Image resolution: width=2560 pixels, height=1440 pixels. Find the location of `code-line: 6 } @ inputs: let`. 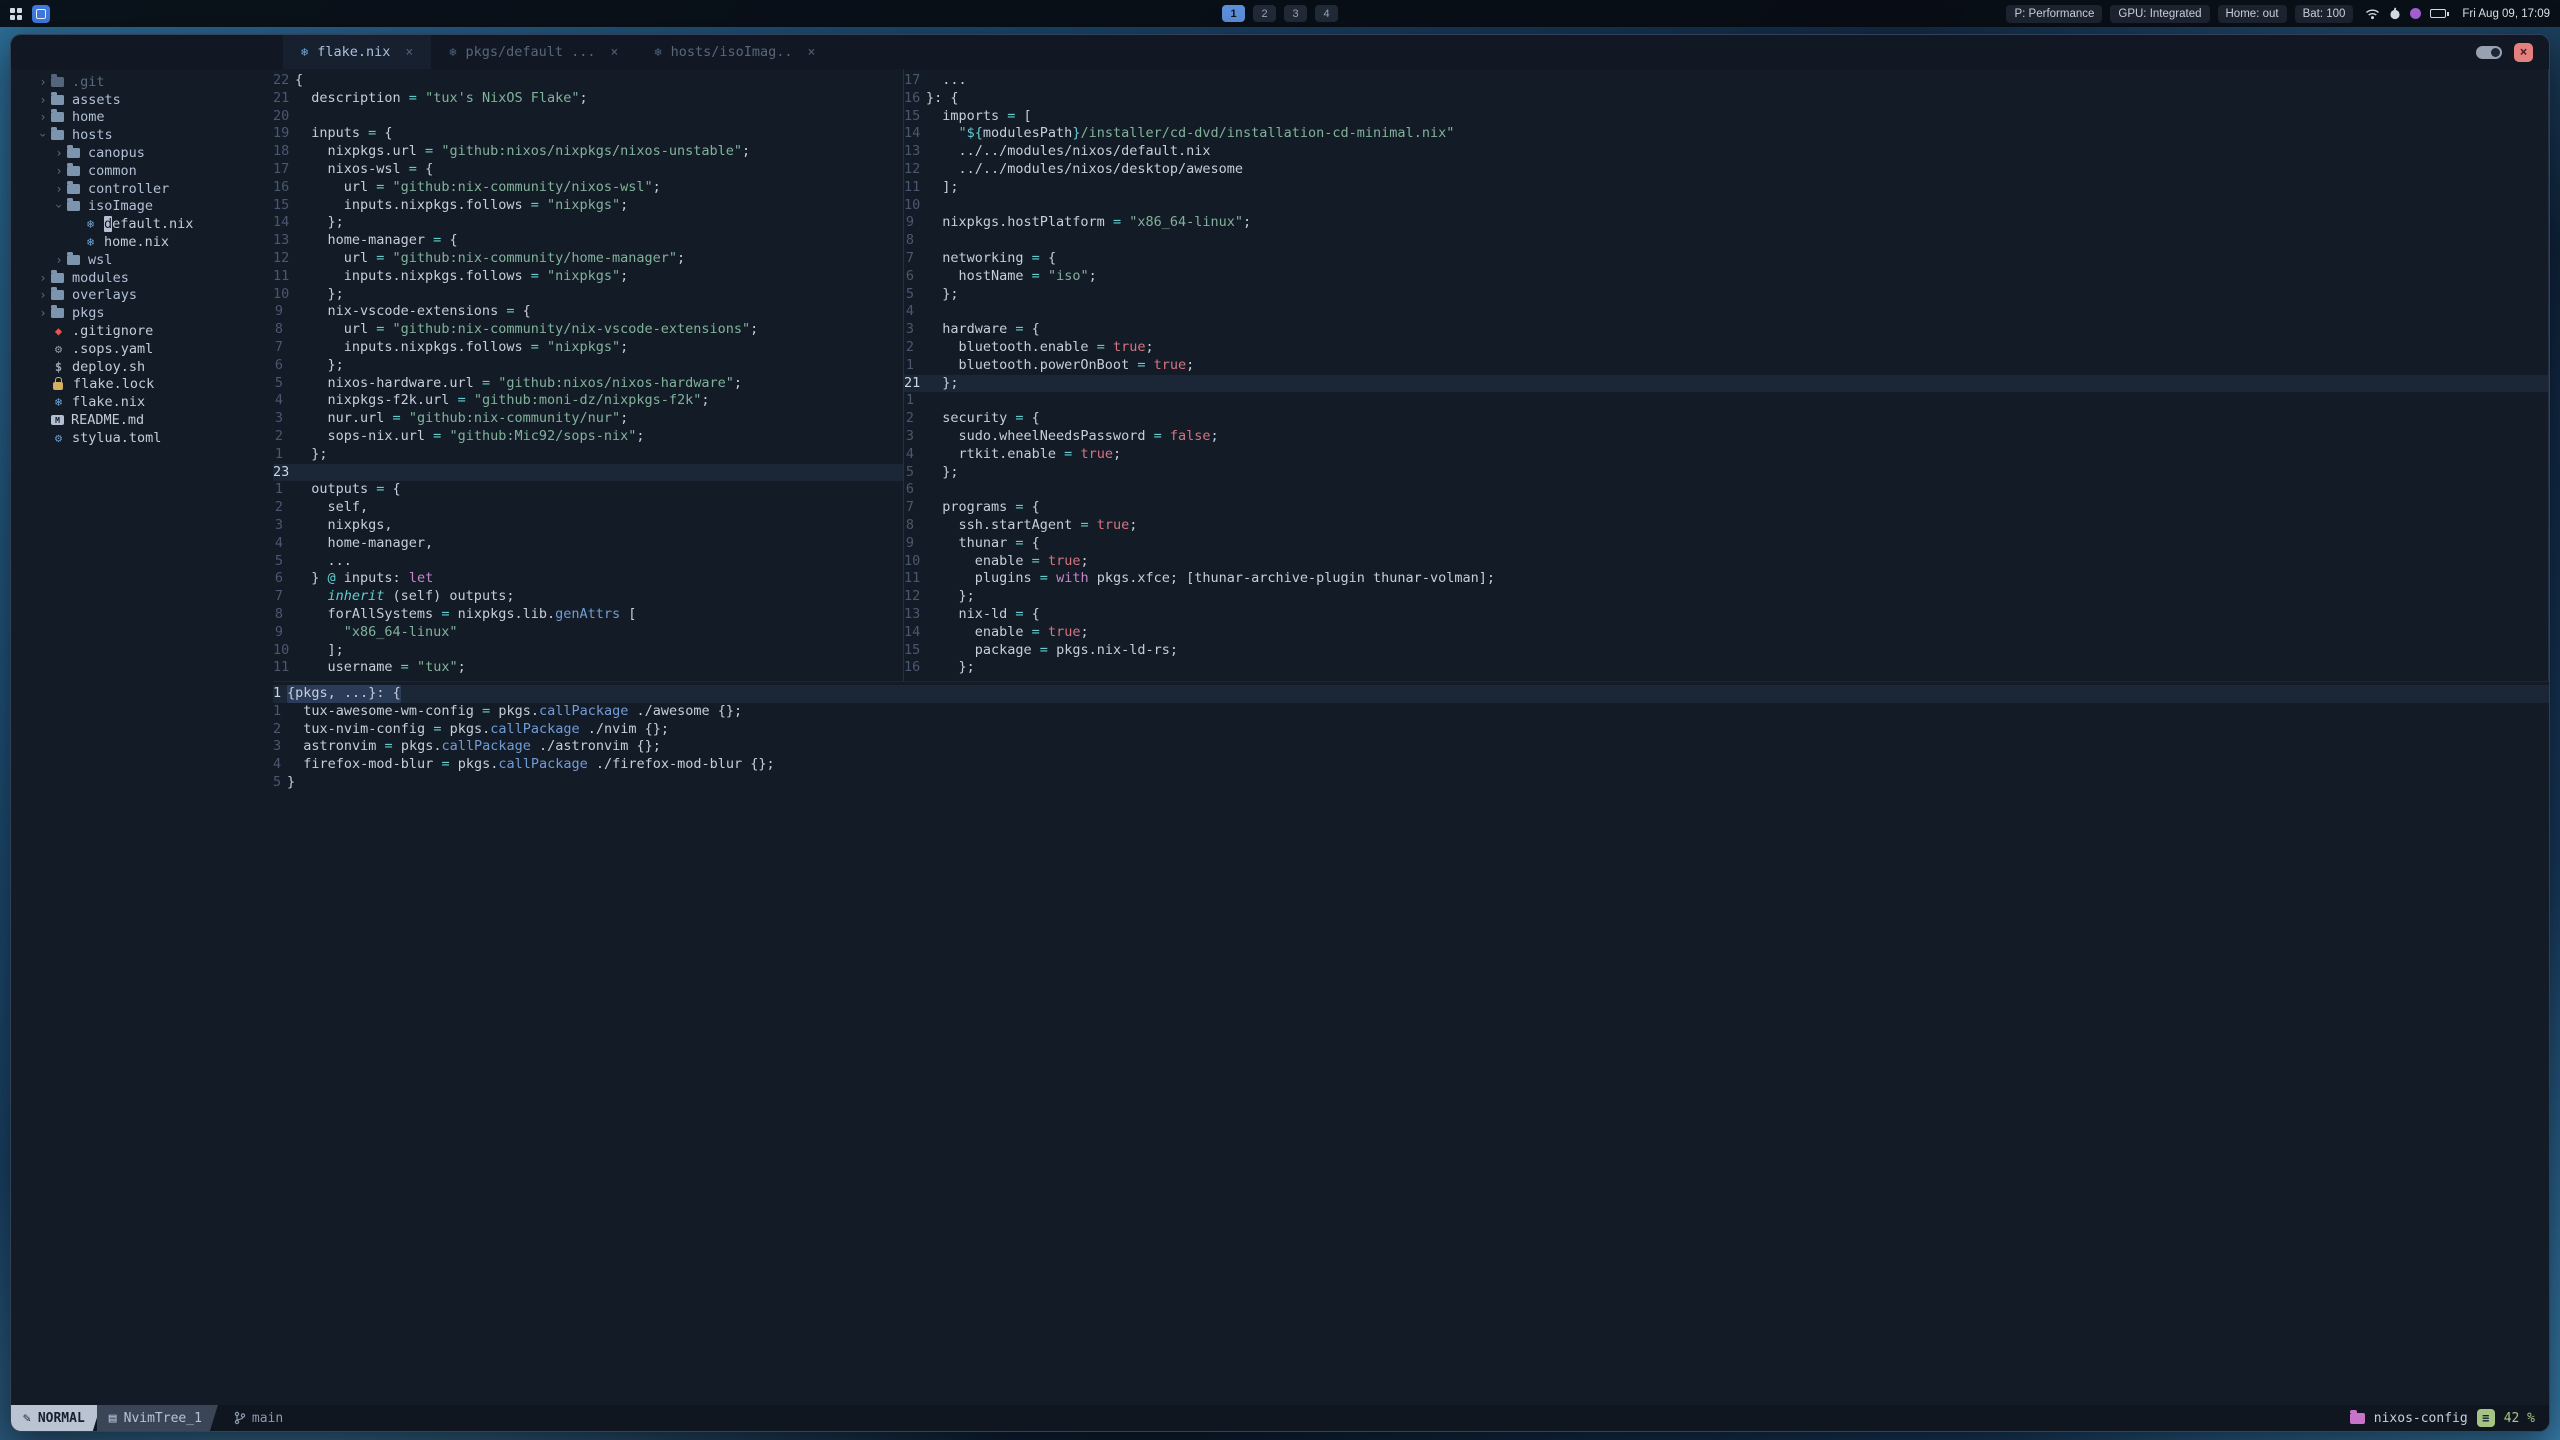

code-line: 6 } @ inputs: let is located at coordinates (588, 579).